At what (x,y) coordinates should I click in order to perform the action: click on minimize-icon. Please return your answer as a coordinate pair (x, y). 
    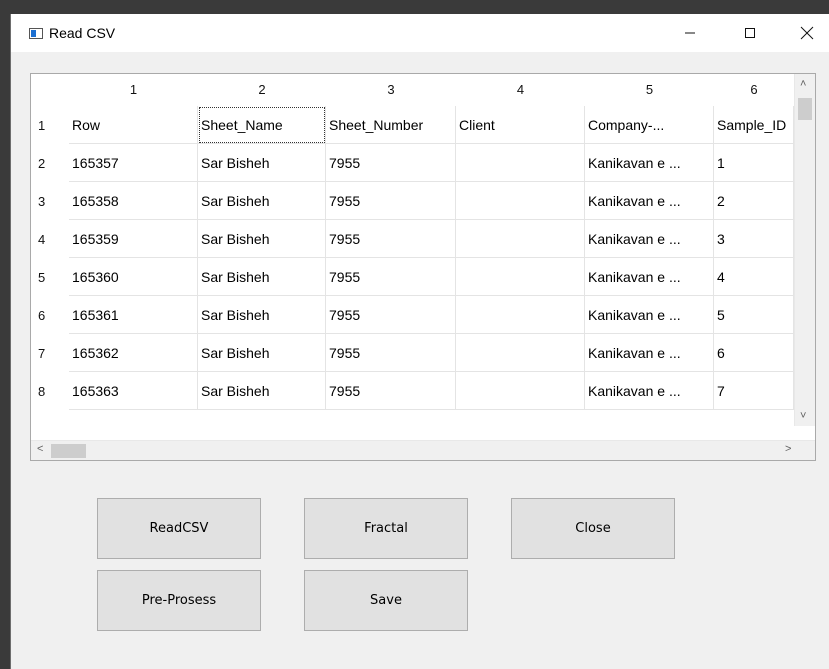
    Looking at the image, I should click on (690, 33).